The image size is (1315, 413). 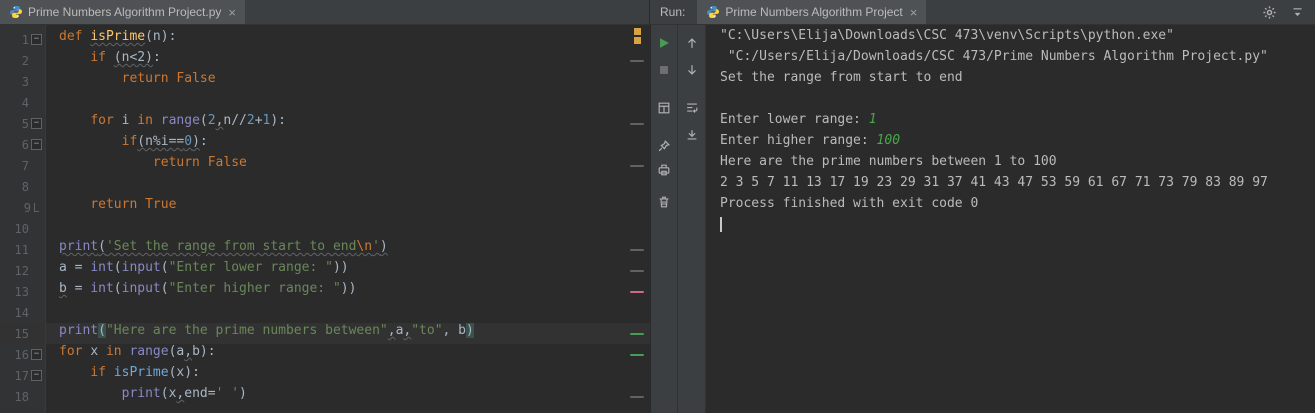 I want to click on code-line: for i in range(2,n//2+1):, so click(x=348, y=123).